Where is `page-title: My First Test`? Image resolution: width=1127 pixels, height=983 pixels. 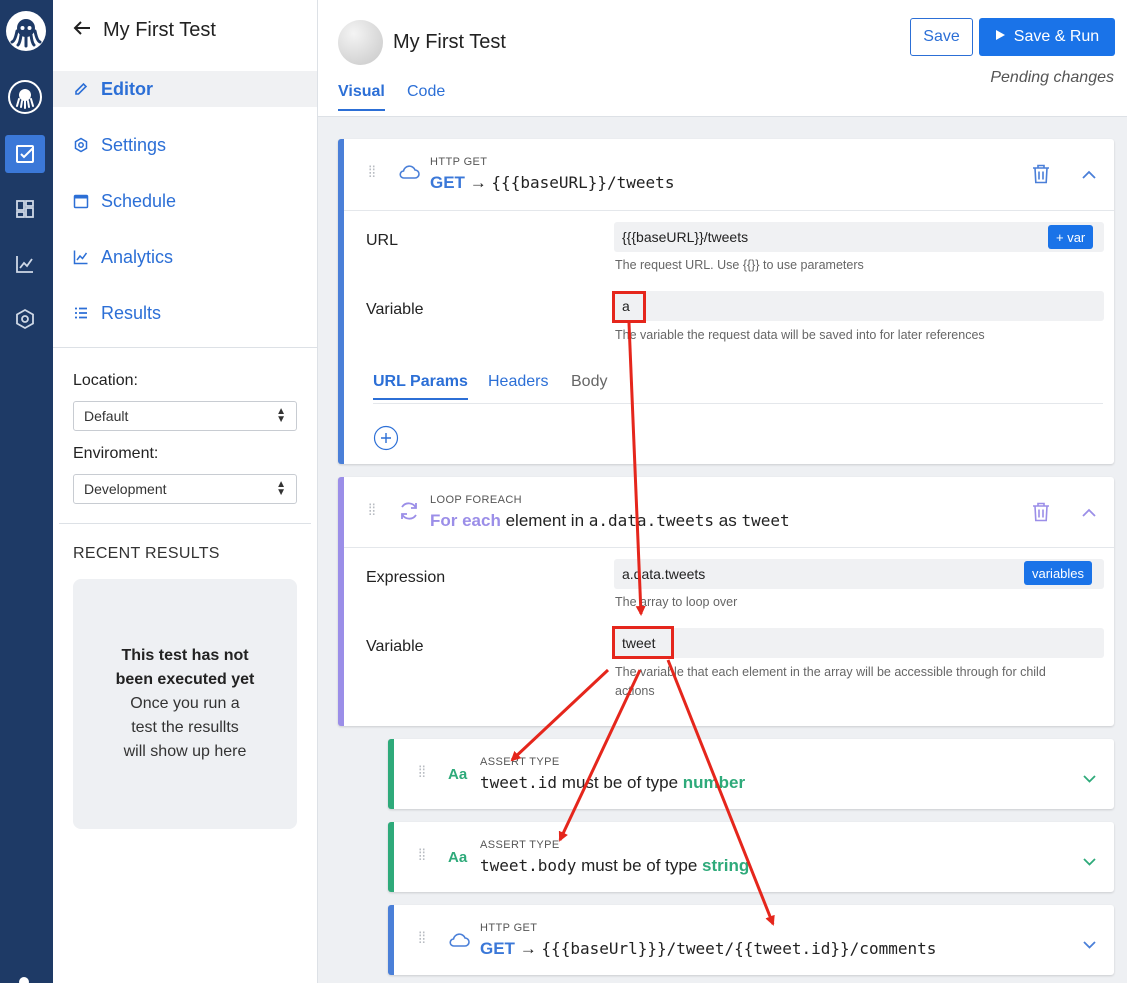 page-title: My First Test is located at coordinates (449, 42).